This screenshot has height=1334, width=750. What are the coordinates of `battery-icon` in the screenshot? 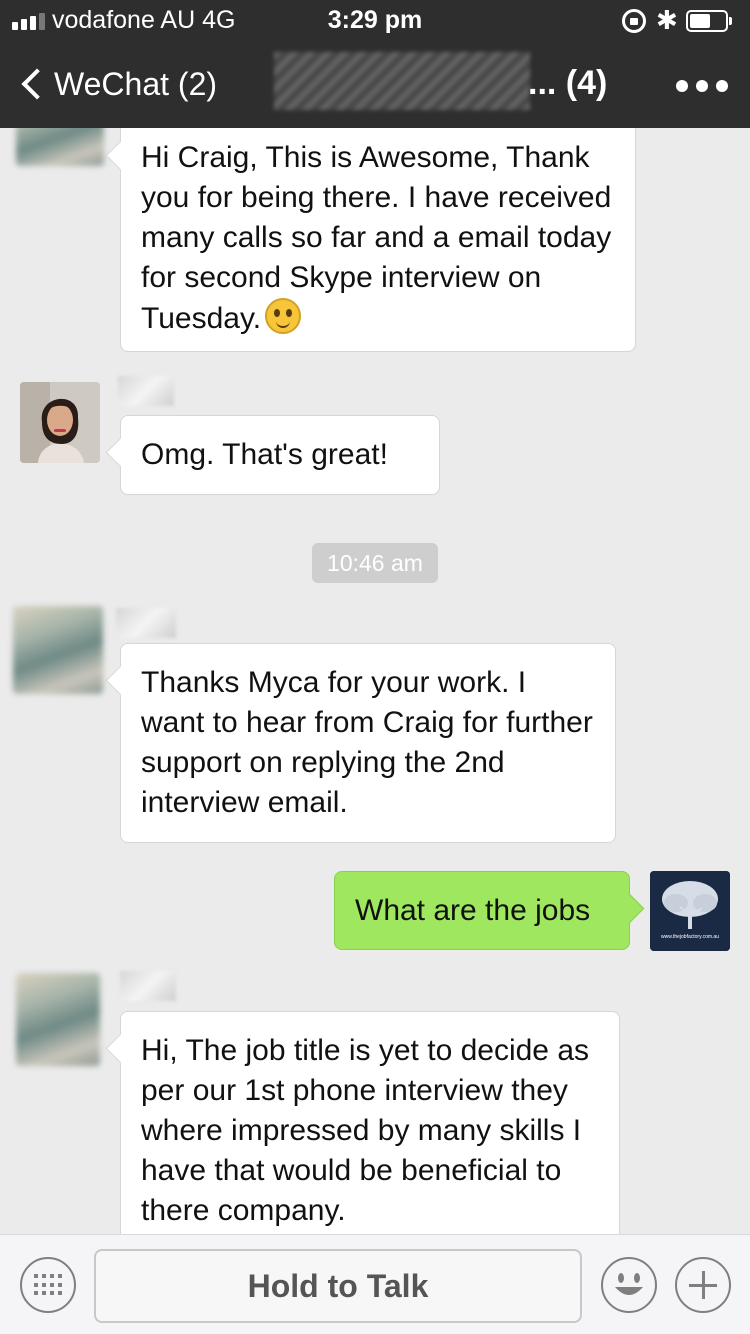 It's located at (709, 21).